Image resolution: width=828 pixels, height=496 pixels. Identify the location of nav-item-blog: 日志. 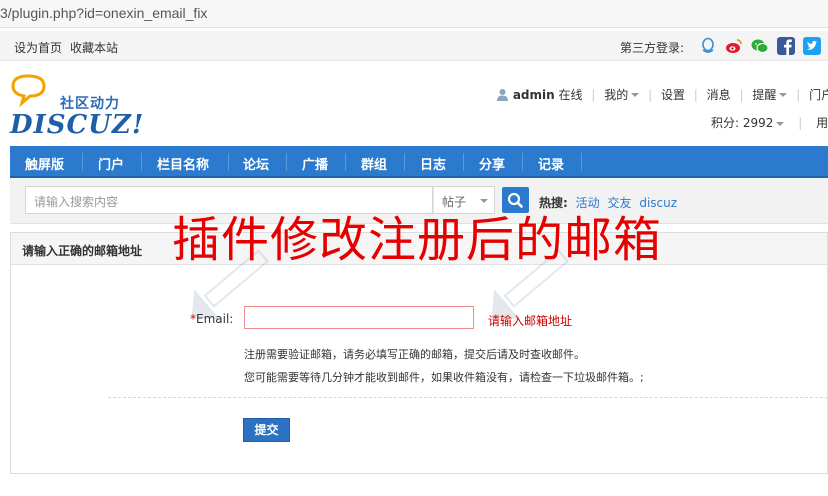
(433, 163).